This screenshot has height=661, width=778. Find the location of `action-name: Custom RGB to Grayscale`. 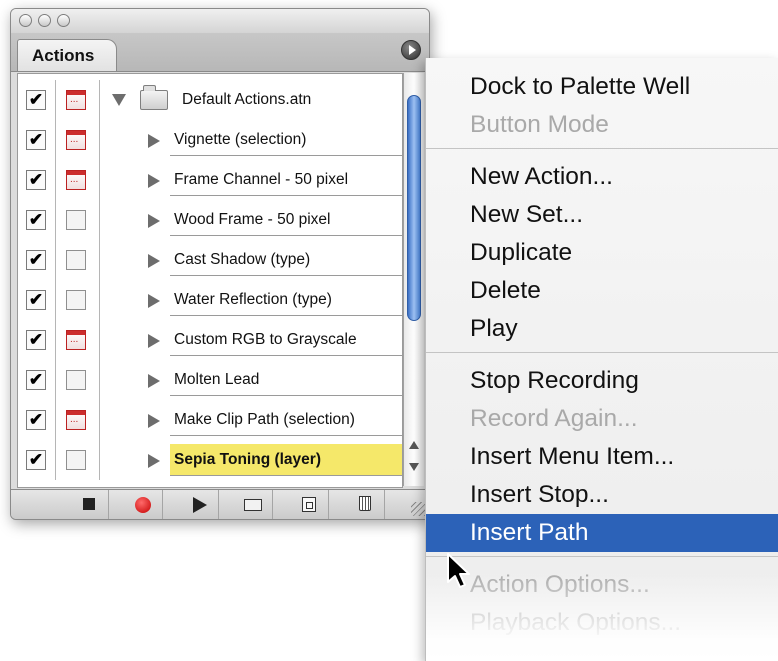

action-name: Custom RGB to Grayscale is located at coordinates (286, 340).